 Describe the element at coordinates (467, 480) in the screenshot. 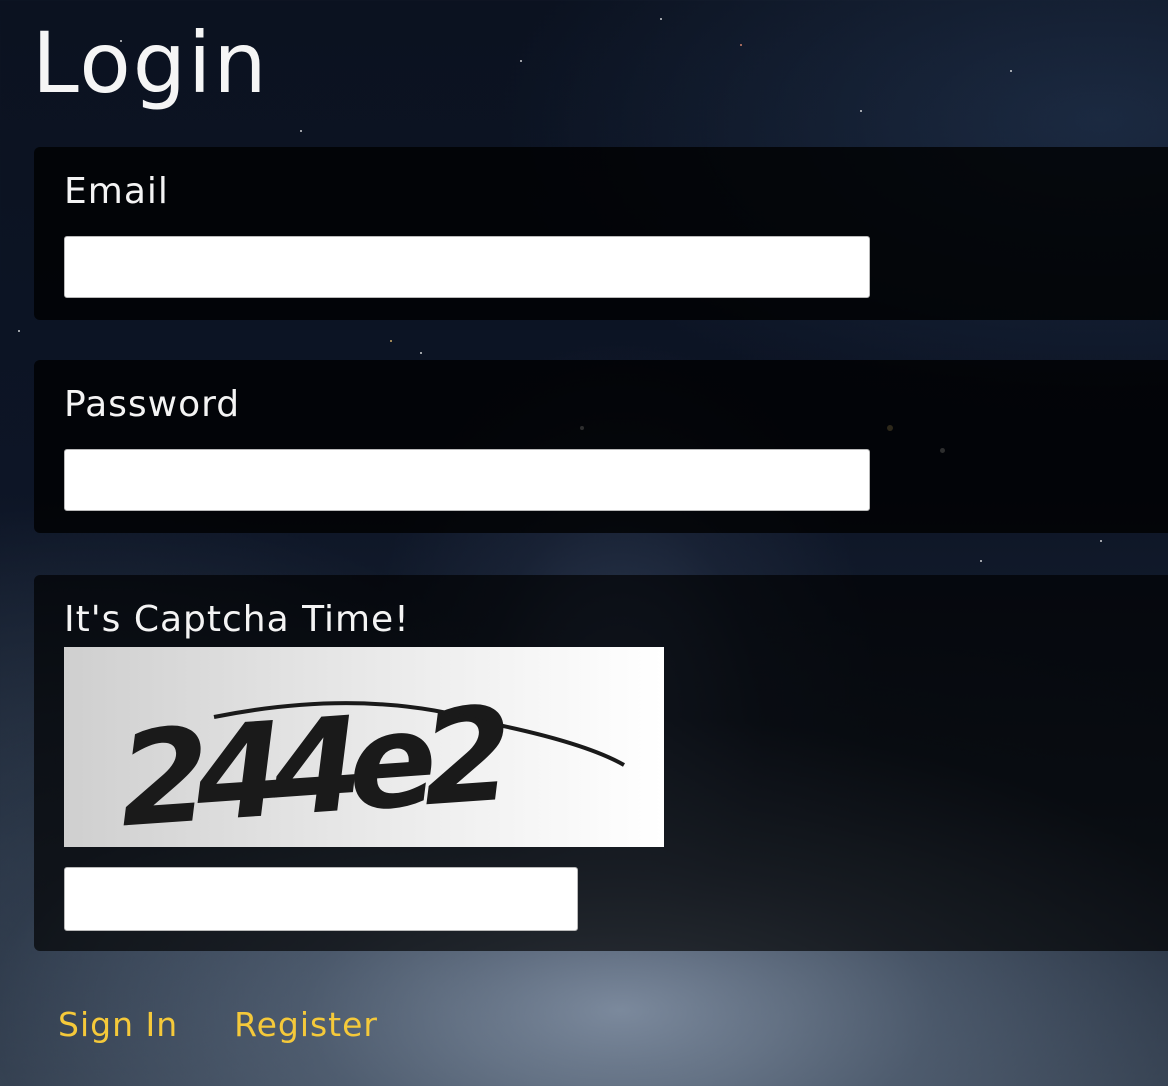

I see `password-input` at that location.